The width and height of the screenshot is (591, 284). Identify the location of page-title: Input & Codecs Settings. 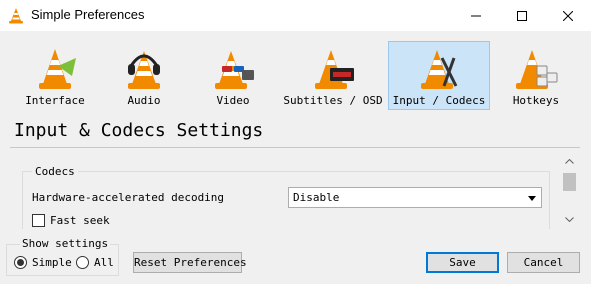
(139, 130).